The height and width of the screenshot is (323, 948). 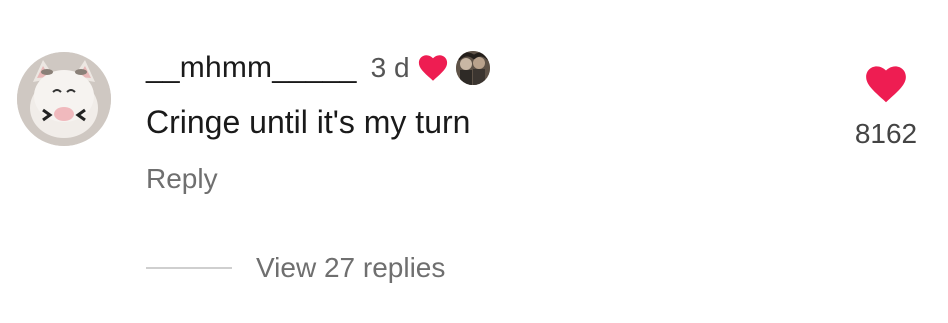 I want to click on user-avatar, so click(x=64, y=99).